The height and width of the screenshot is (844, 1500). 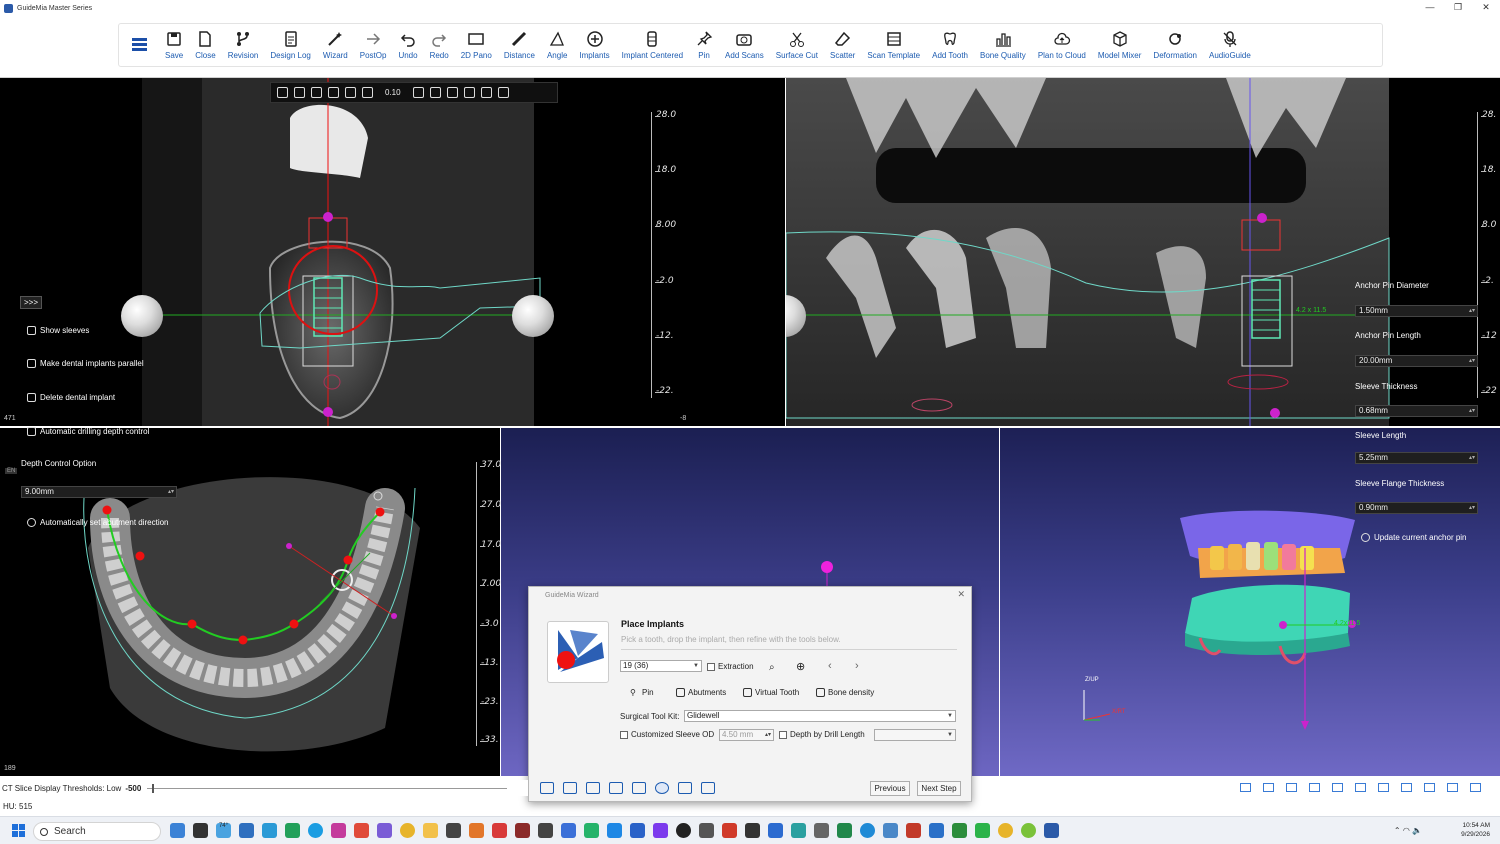 I want to click on reset-view-icon, so click(x=367, y=92).